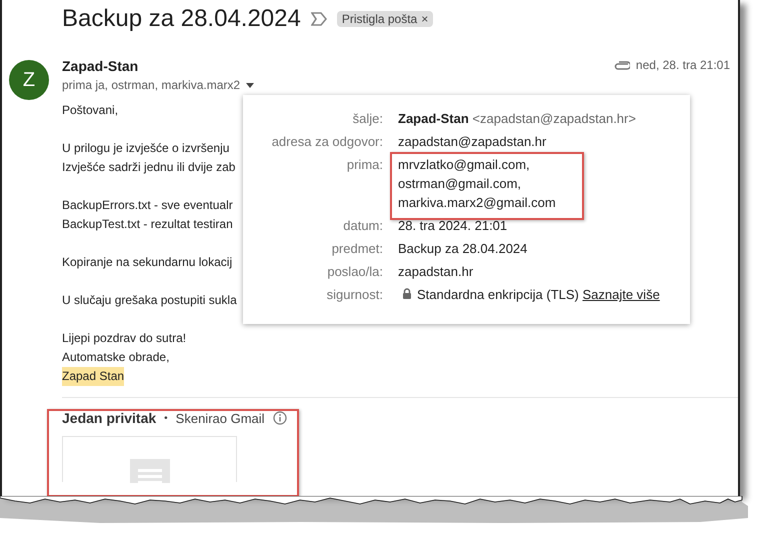 The image size is (768, 553). Describe the element at coordinates (150, 471) in the screenshot. I see `document-icon` at that location.